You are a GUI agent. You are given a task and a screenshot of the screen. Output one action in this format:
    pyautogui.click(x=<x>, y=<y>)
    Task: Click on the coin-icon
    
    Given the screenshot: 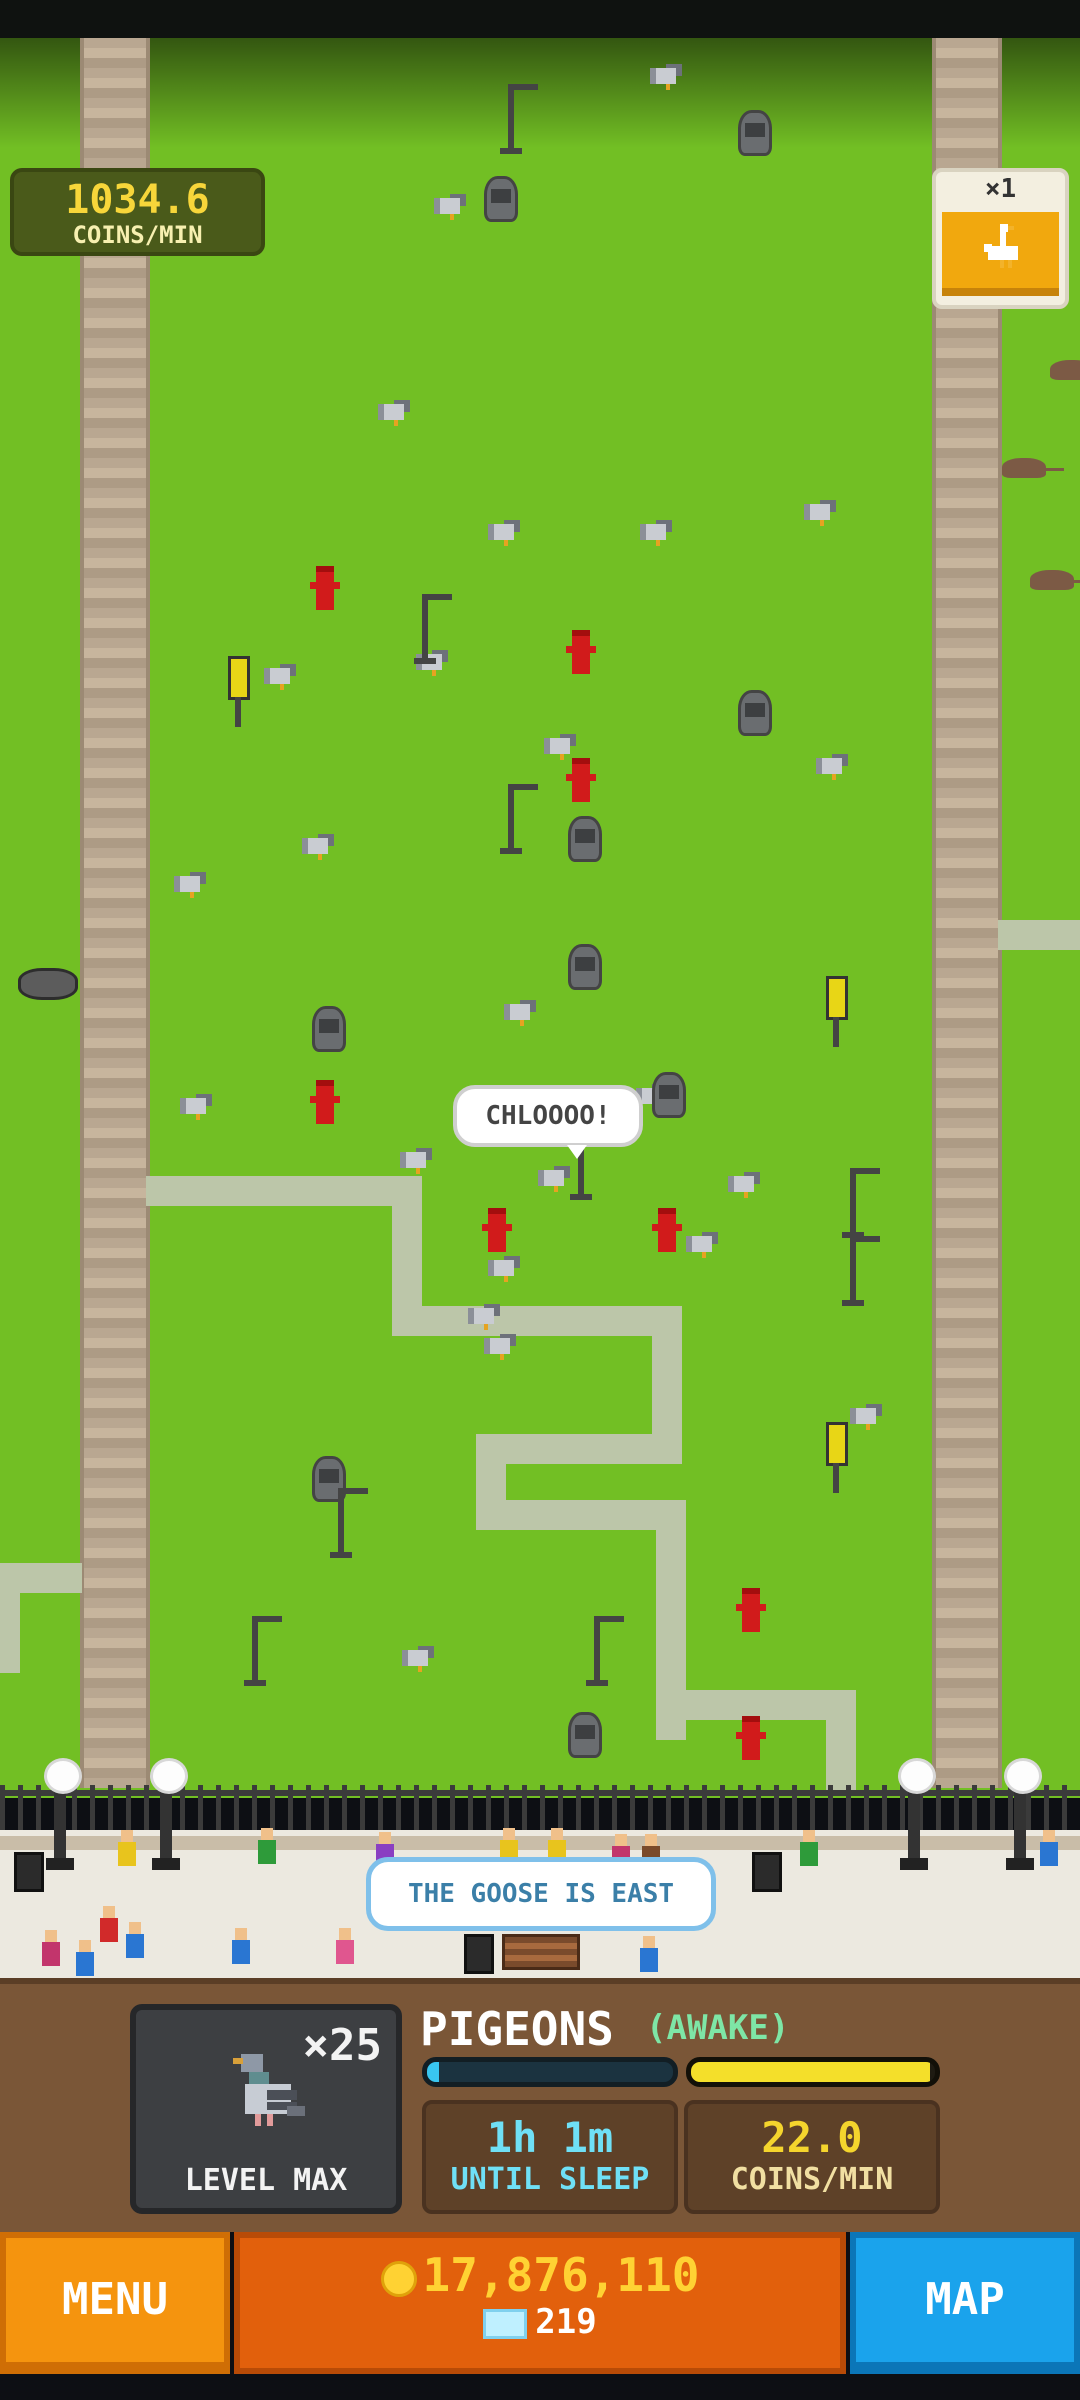 What is the action you would take?
    pyautogui.click(x=398, y=2278)
    